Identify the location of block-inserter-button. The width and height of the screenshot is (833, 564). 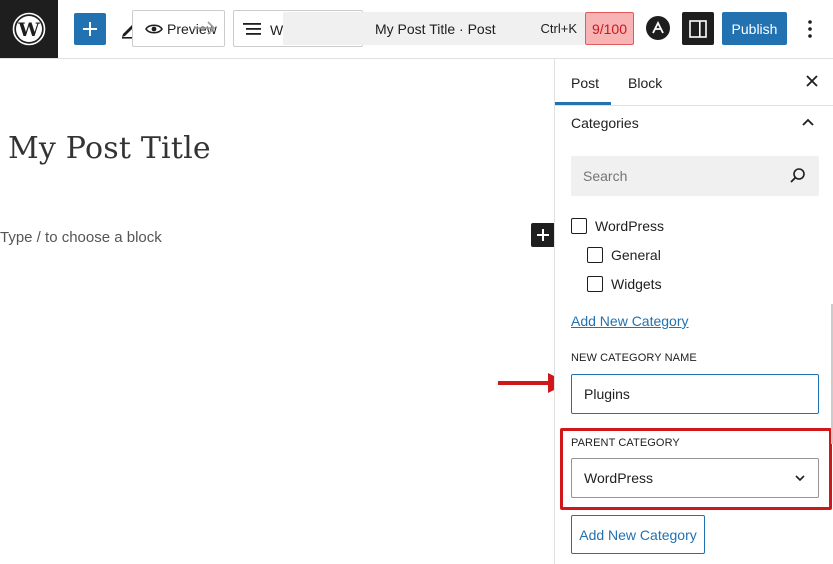
(90, 29).